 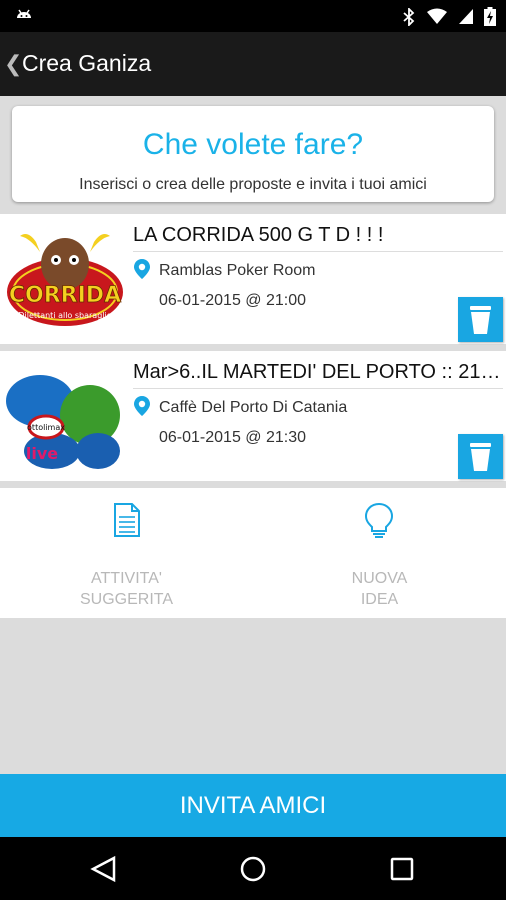 I want to click on document-icon, so click(x=127, y=520).